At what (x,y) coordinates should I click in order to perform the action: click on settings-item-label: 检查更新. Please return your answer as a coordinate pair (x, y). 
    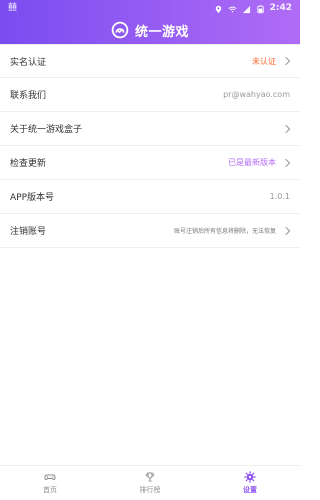
    Looking at the image, I should click on (28, 164).